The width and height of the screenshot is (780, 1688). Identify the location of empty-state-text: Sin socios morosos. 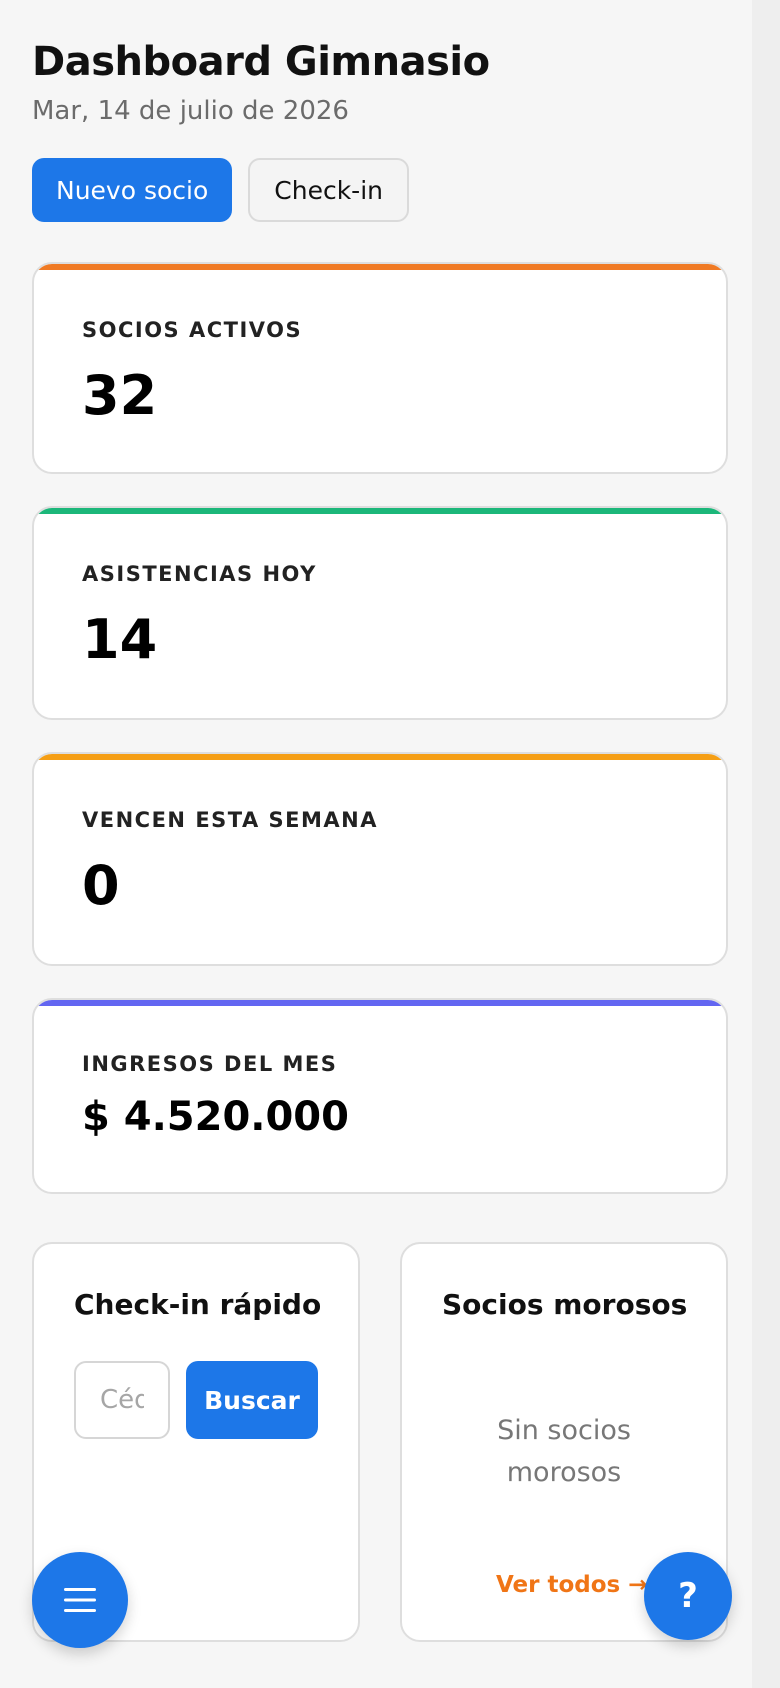
(564, 1451).